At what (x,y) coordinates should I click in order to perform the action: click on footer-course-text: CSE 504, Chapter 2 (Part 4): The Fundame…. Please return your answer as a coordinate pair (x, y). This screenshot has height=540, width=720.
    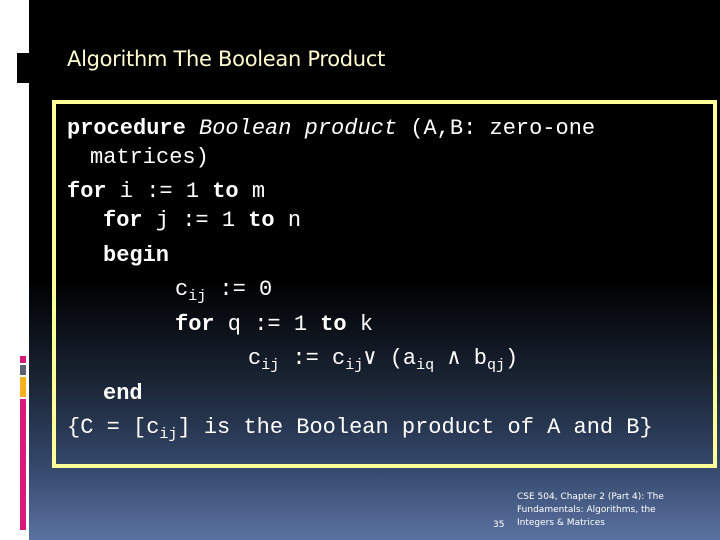
    Looking at the image, I should click on (590, 510).